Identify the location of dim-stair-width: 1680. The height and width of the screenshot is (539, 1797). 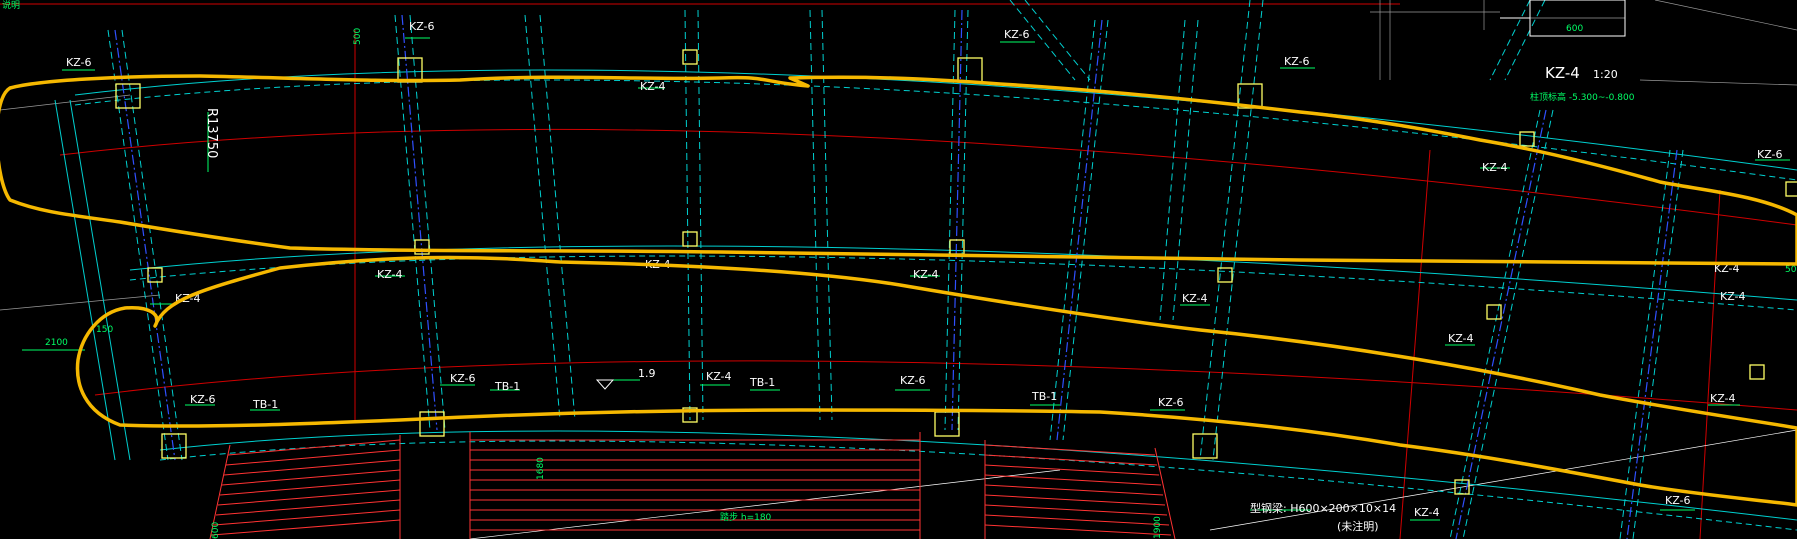
(541, 468).